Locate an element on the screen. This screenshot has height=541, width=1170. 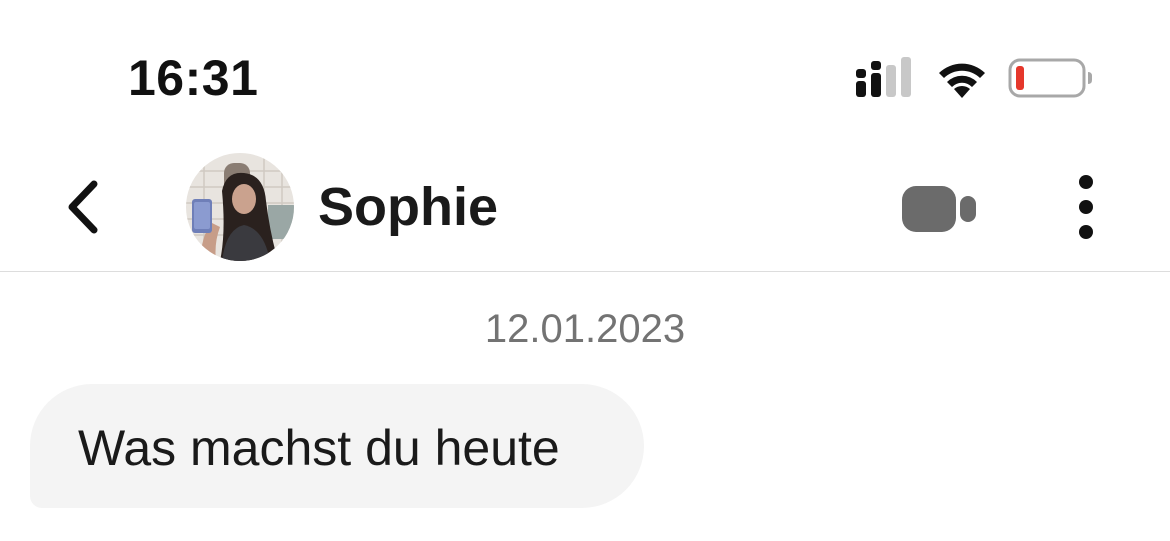
incoming-message-bubble: Was machst du heute is located at coordinates (337, 446).